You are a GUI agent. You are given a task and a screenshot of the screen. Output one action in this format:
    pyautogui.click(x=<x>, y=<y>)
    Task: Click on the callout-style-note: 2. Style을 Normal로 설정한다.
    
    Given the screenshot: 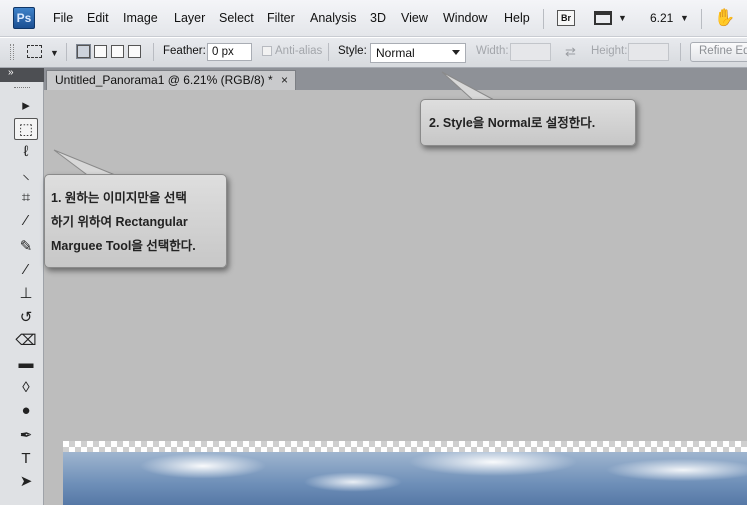 What is the action you would take?
    pyautogui.click(x=528, y=122)
    